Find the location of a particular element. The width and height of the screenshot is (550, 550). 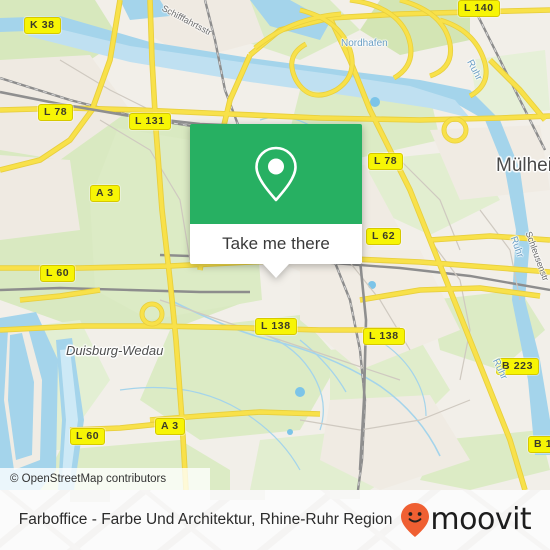

map-label-water: Nordhafen is located at coordinates (364, 43).